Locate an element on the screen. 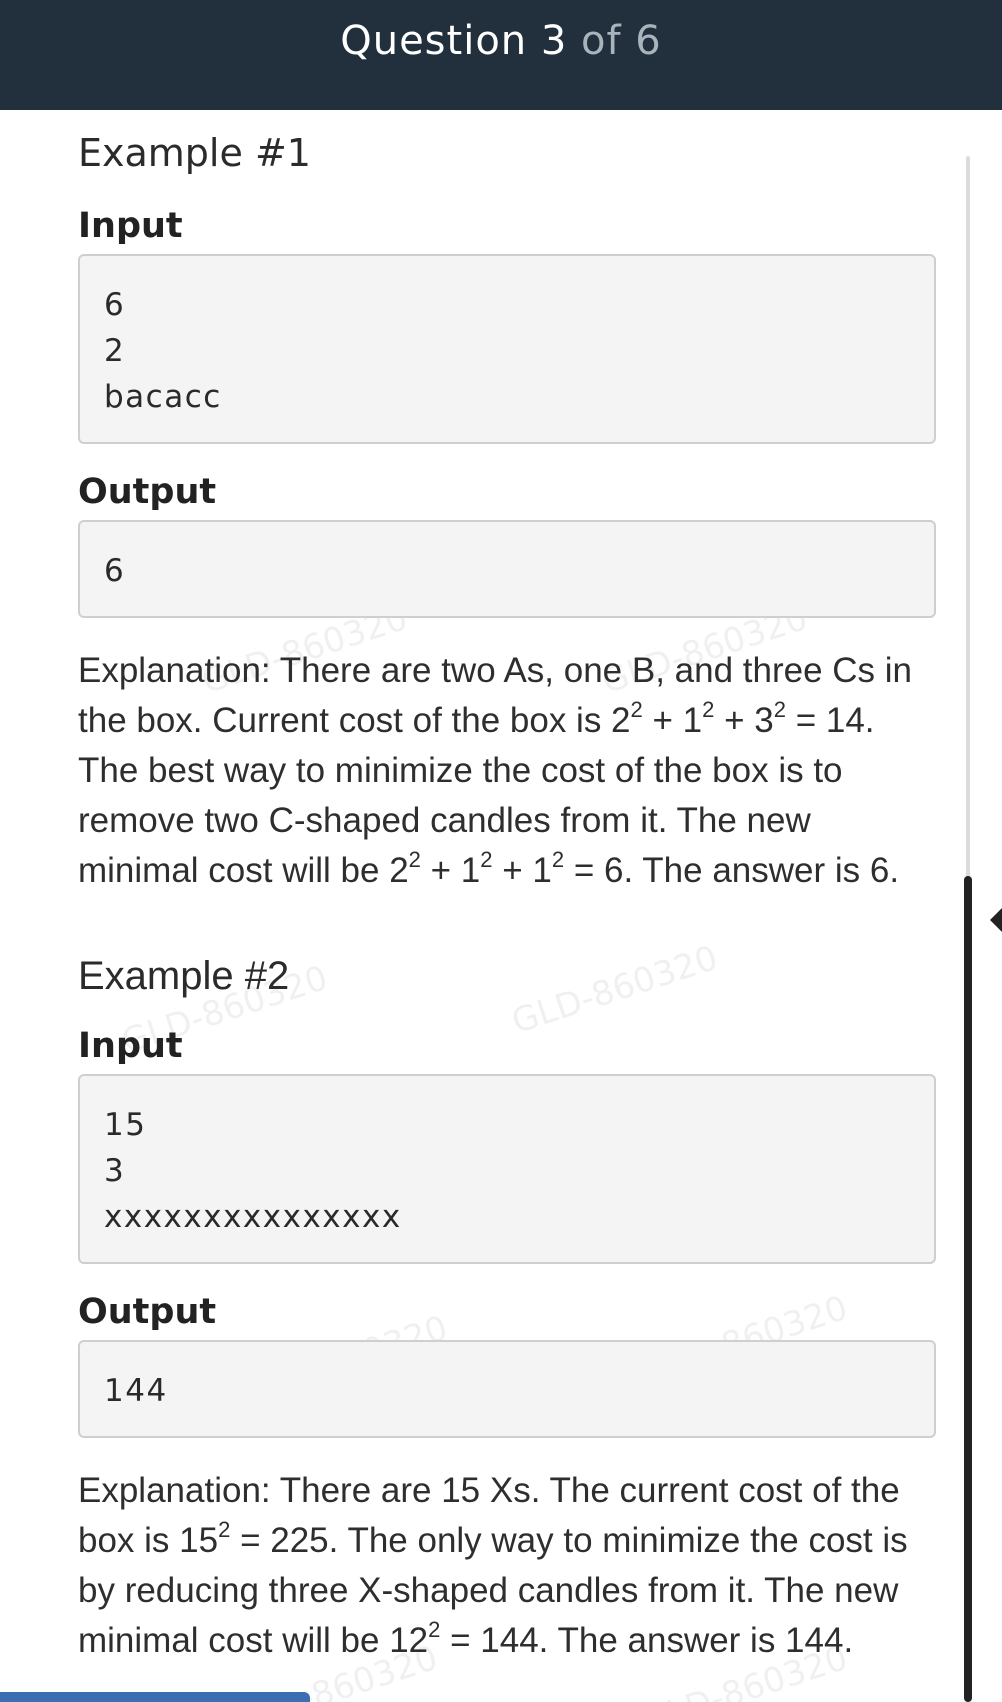 The height and width of the screenshot is (1702, 1002). input-line: 15 is located at coordinates (125, 1125).